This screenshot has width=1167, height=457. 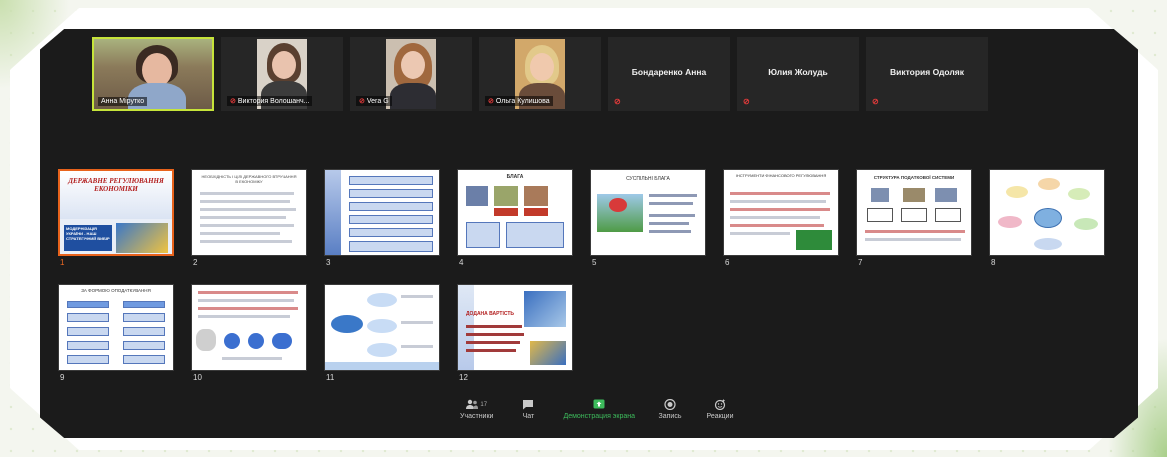 I want to click on chat-label: Чат, so click(x=528, y=416).